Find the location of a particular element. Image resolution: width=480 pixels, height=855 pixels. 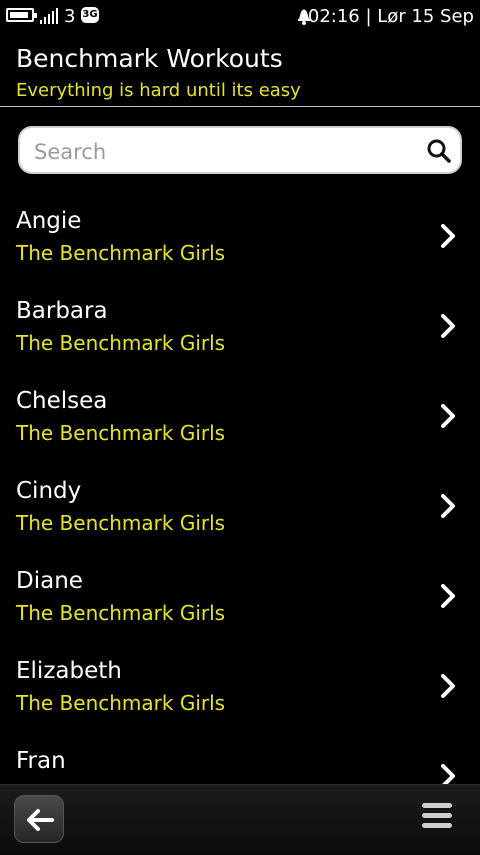

search-icon is located at coordinates (439, 151).